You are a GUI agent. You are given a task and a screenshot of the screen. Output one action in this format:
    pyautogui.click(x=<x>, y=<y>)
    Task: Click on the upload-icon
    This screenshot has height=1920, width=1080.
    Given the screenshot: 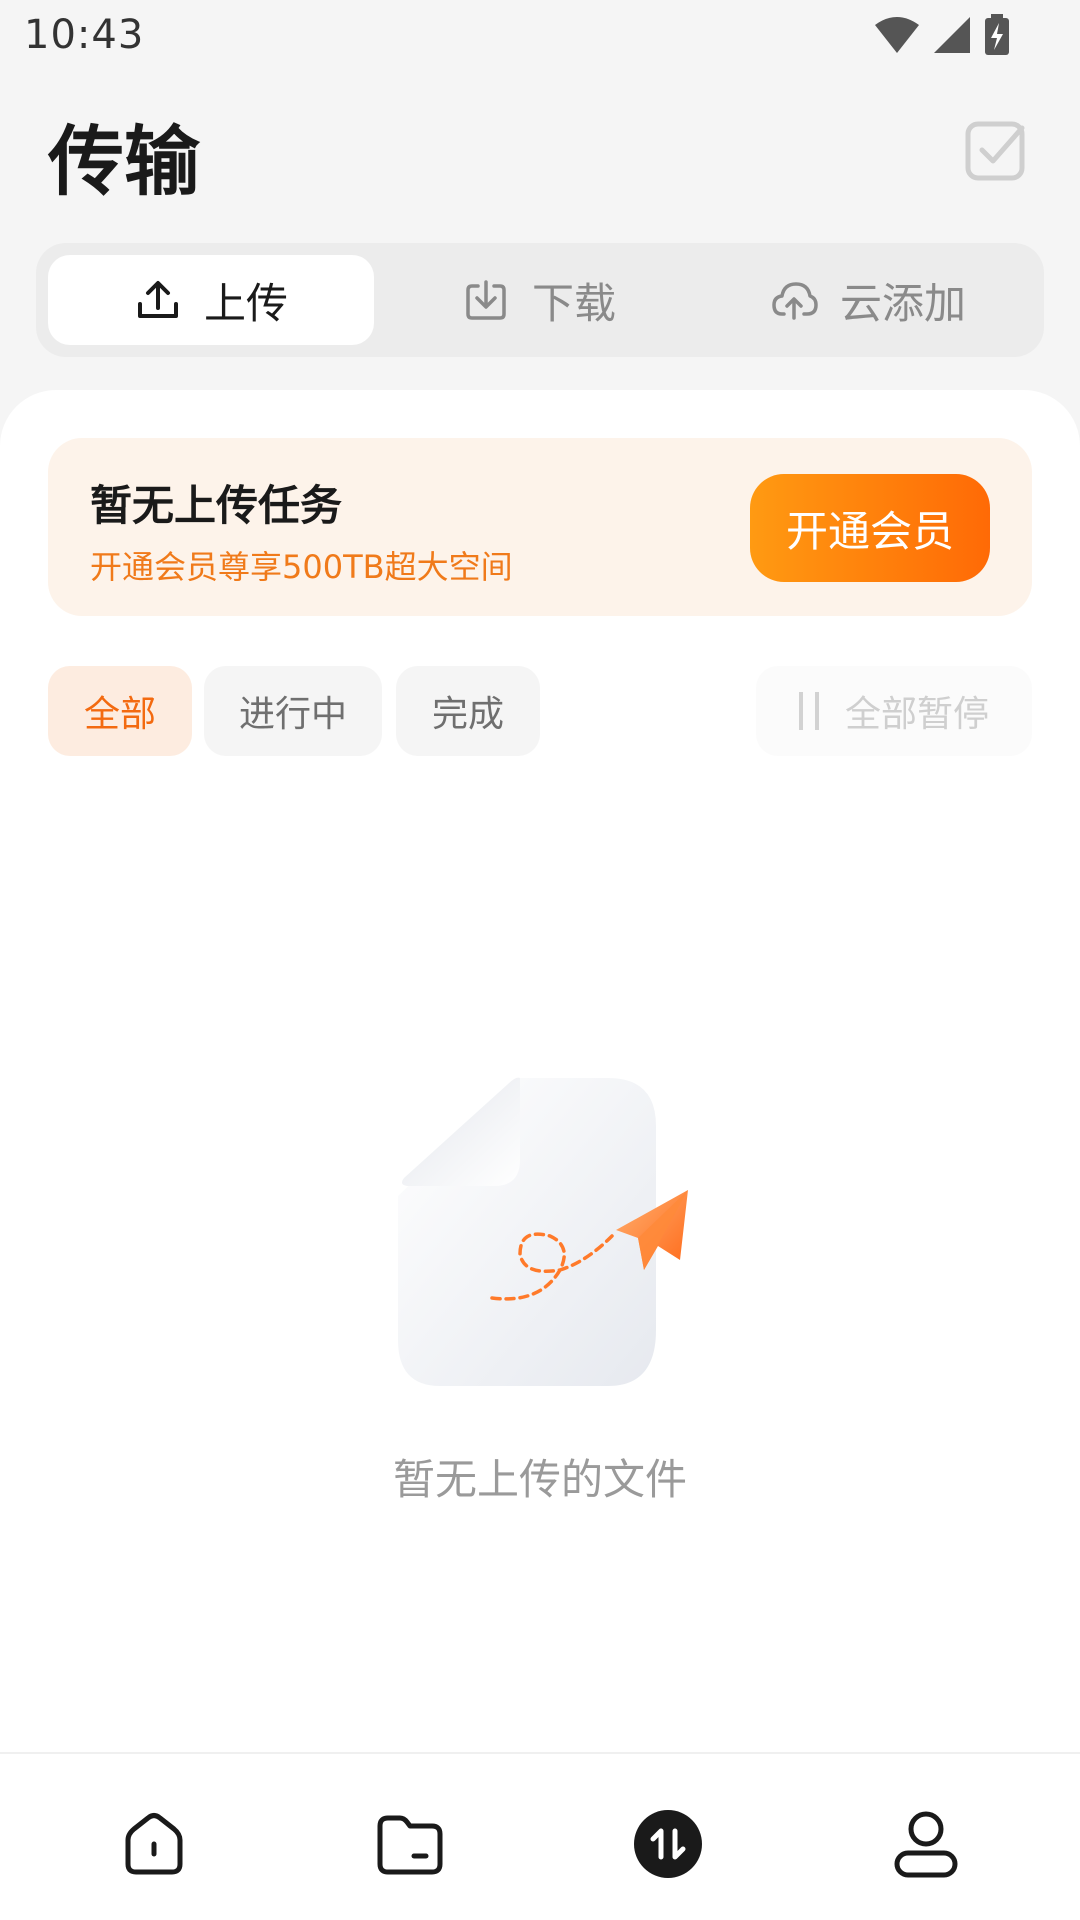 What is the action you would take?
    pyautogui.click(x=157, y=299)
    